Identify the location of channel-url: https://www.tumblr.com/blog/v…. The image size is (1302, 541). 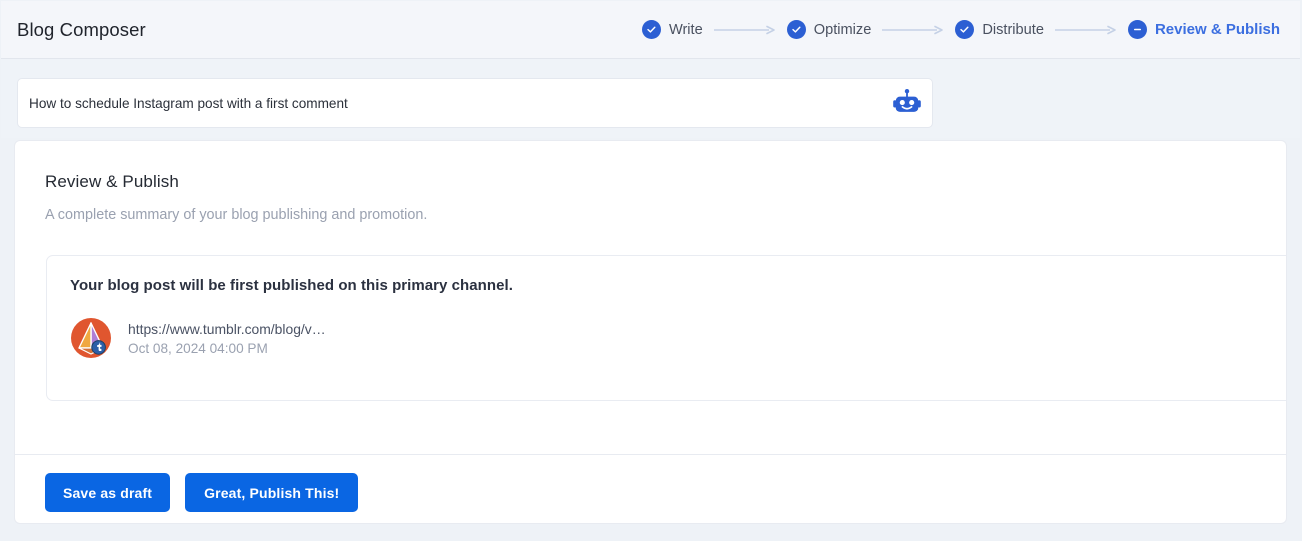
(227, 329).